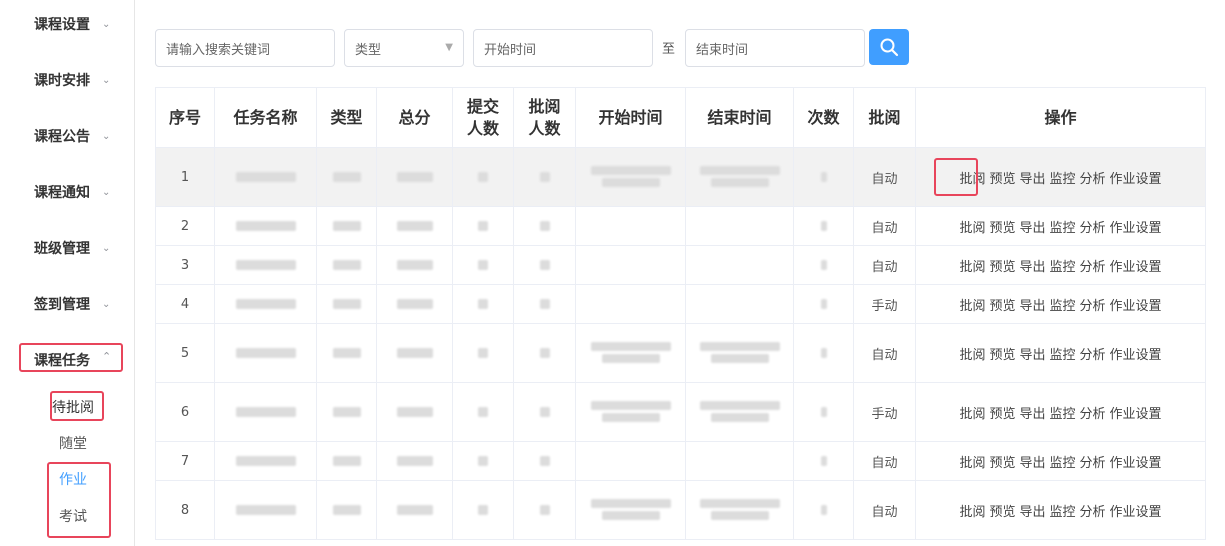 This screenshot has height=546, width=1225. I want to click on menu-checkin: 签到管理 ⌄, so click(67, 304).